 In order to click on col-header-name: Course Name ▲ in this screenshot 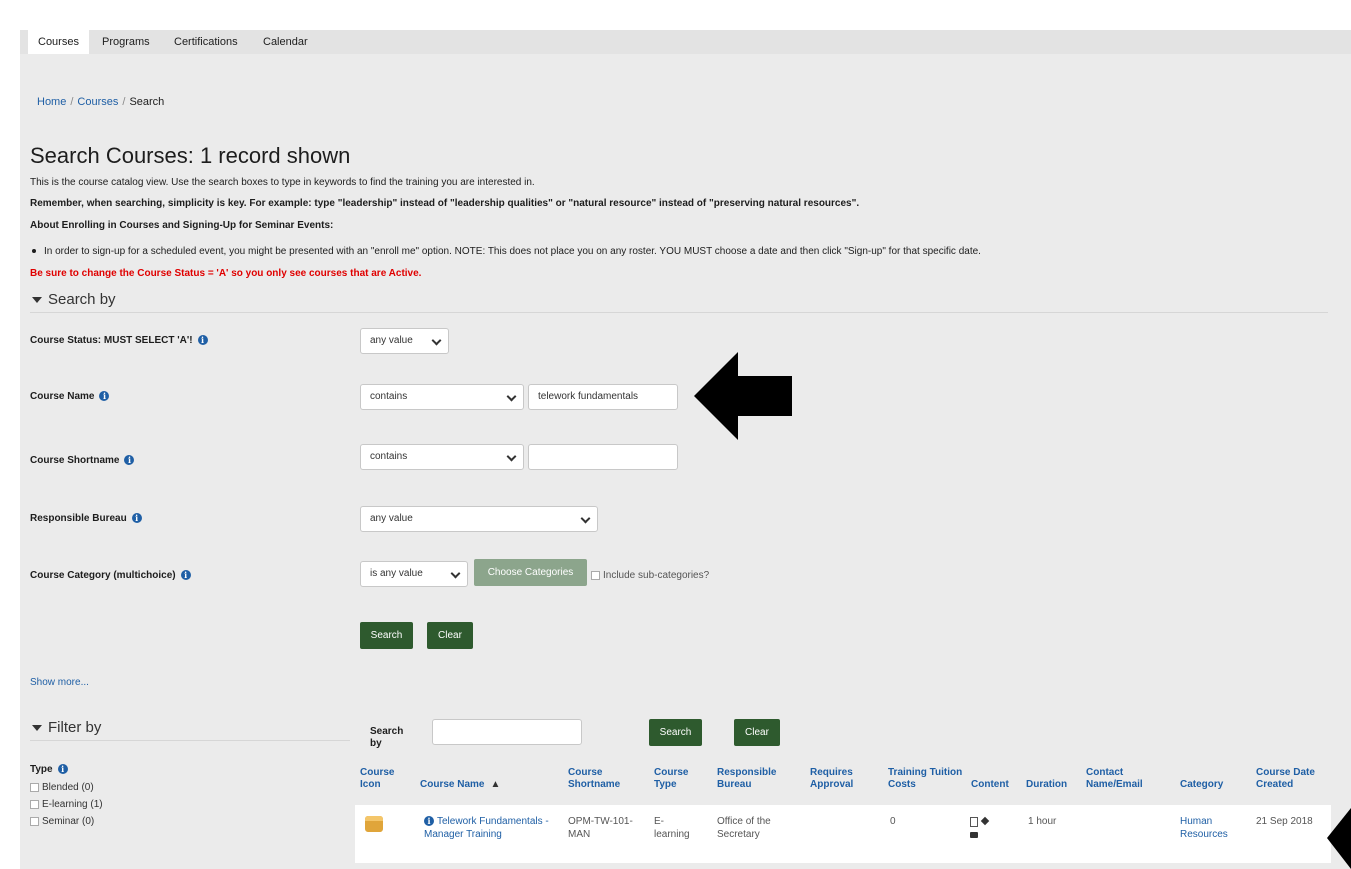, I will do `click(460, 785)`.